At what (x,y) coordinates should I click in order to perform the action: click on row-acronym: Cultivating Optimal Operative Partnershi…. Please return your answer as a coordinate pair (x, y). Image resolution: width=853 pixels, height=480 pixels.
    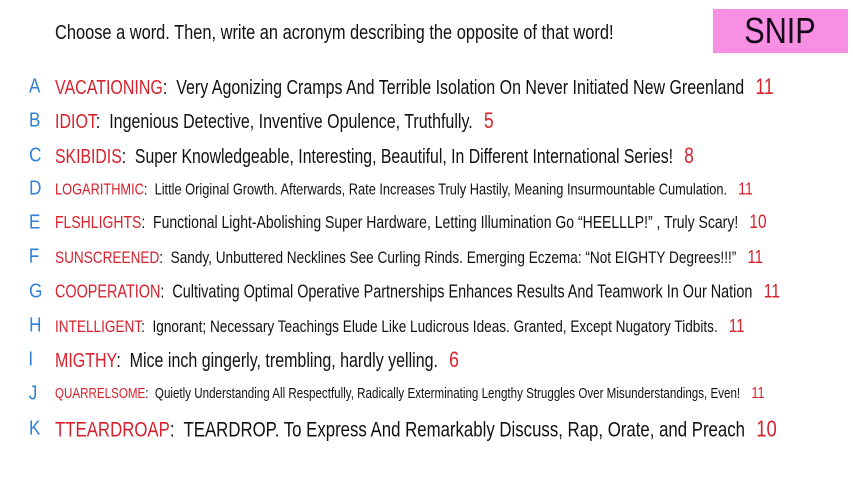
    Looking at the image, I should click on (462, 291).